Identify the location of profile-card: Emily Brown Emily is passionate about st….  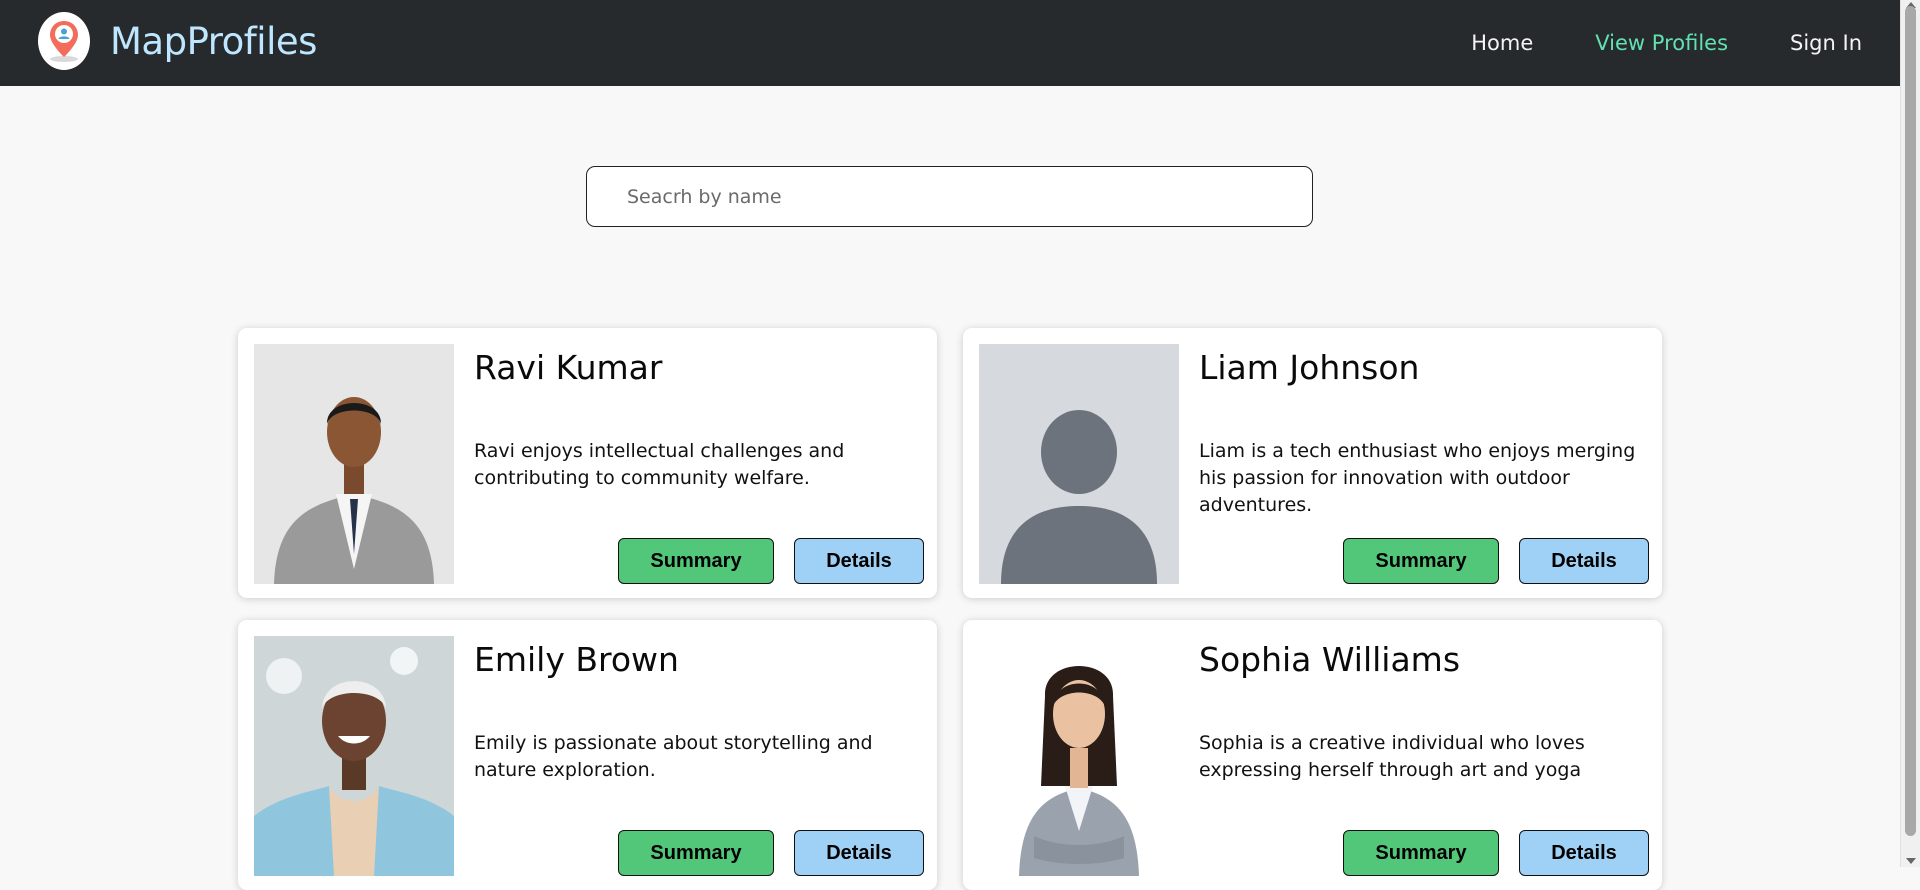
(587, 755).